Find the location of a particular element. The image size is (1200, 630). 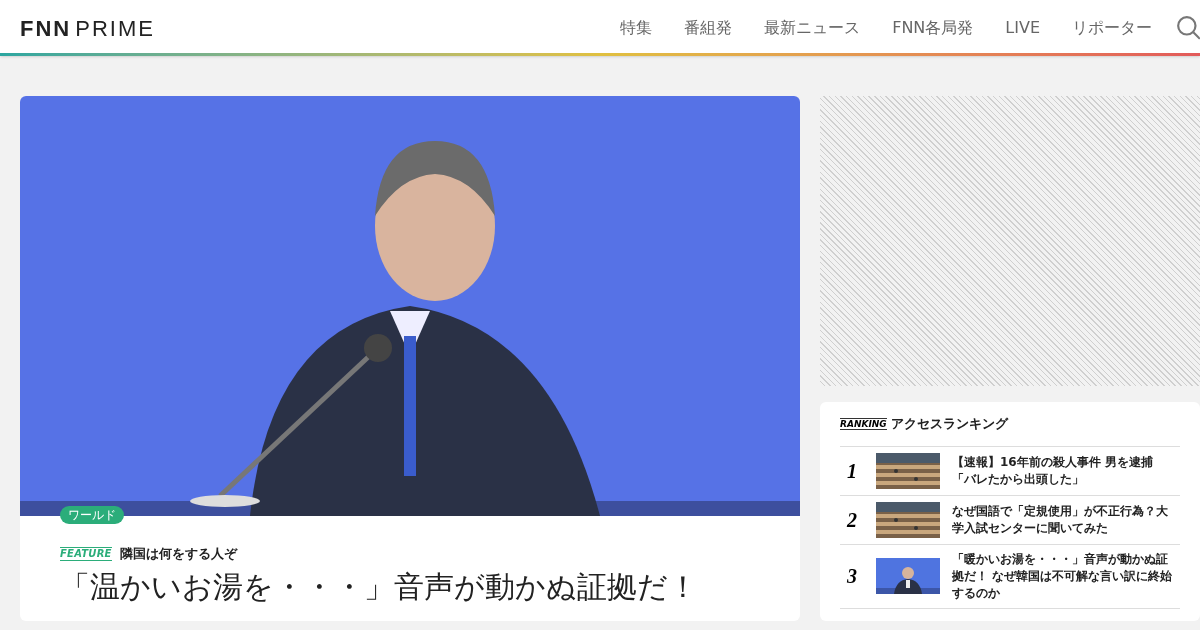

logo-mark: FNN is located at coordinates (46, 28).